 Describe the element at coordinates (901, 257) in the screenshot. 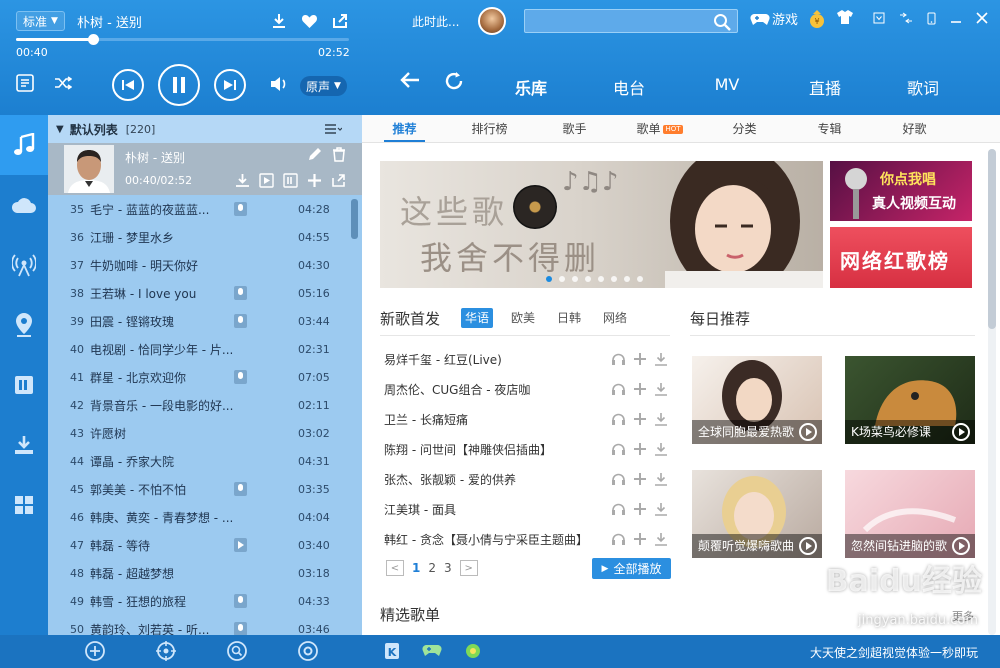

I see `ad-network-chart: 网络红歌榜` at that location.